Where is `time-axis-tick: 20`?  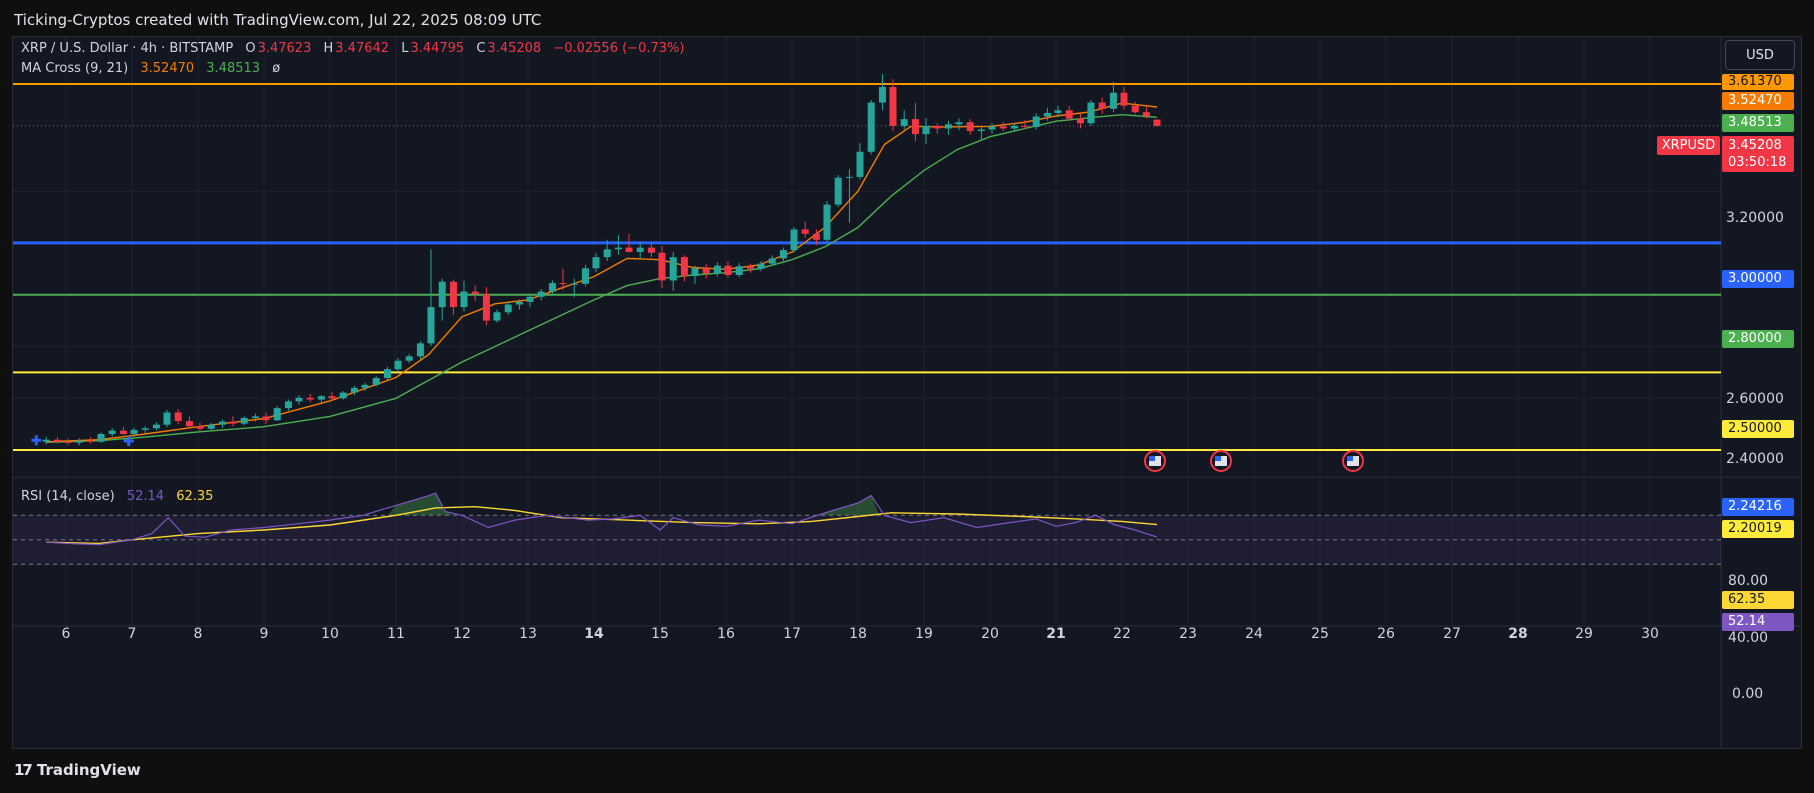 time-axis-tick: 20 is located at coordinates (990, 634).